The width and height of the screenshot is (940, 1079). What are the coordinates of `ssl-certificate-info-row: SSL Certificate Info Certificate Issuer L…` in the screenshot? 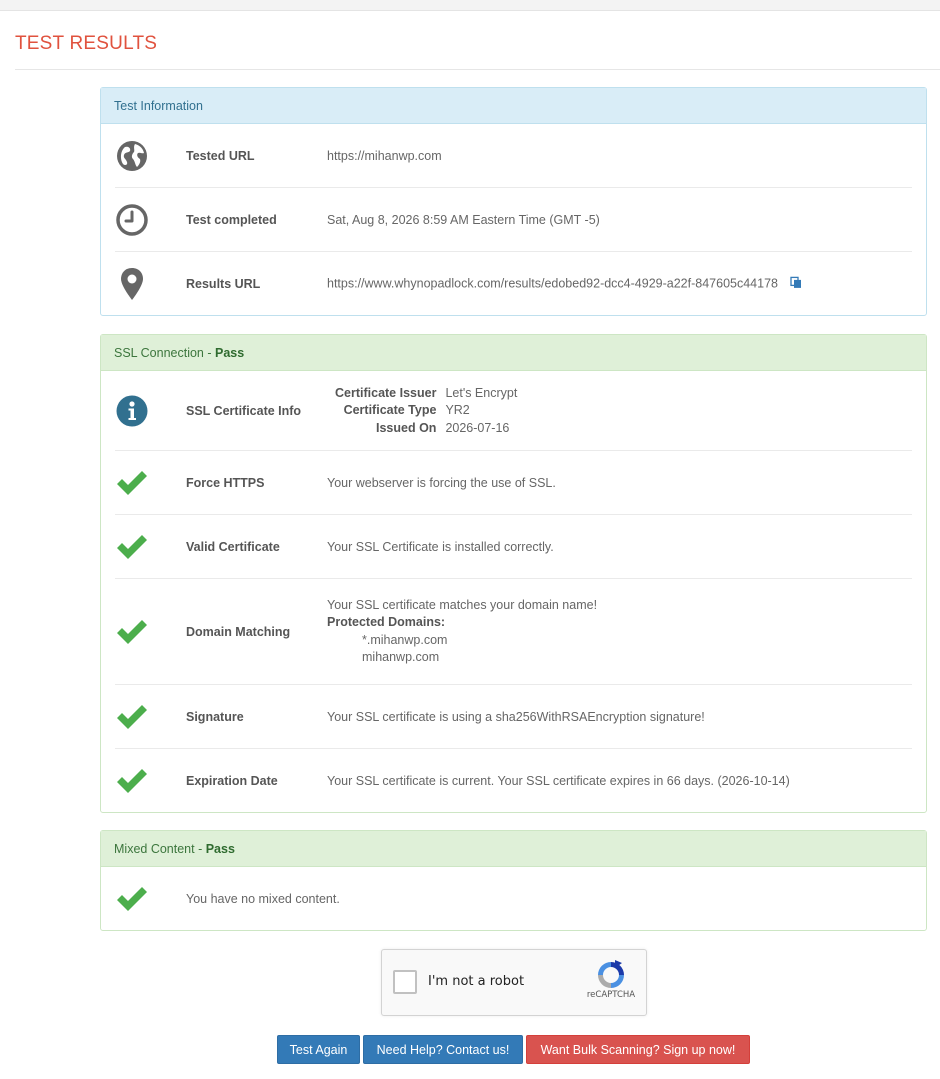 It's located at (513, 411).